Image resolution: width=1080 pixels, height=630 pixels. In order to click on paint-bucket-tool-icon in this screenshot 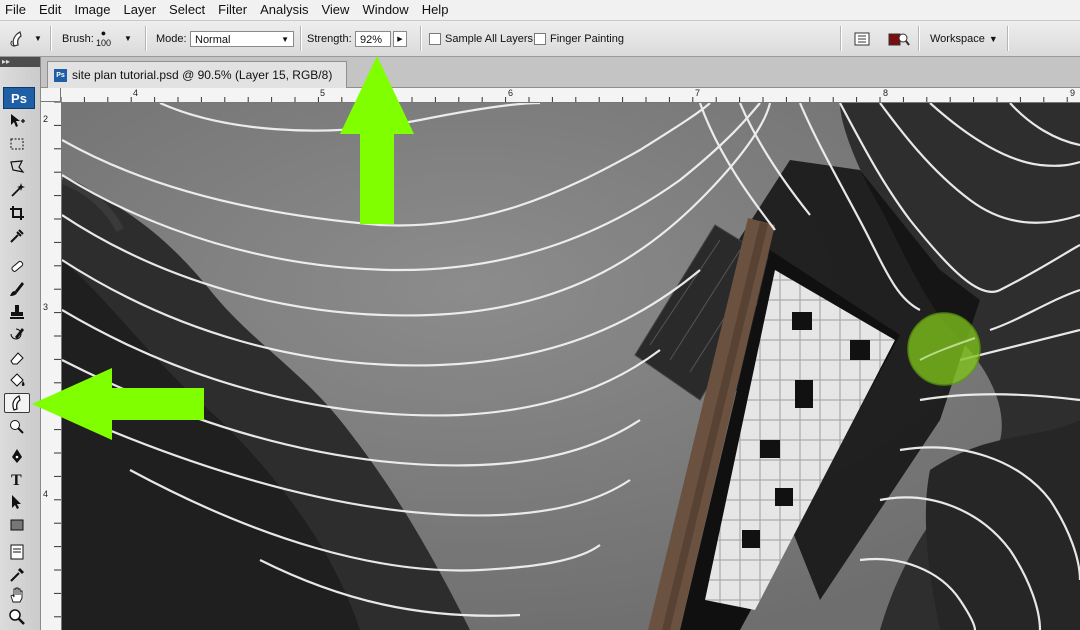, I will do `click(17, 381)`.